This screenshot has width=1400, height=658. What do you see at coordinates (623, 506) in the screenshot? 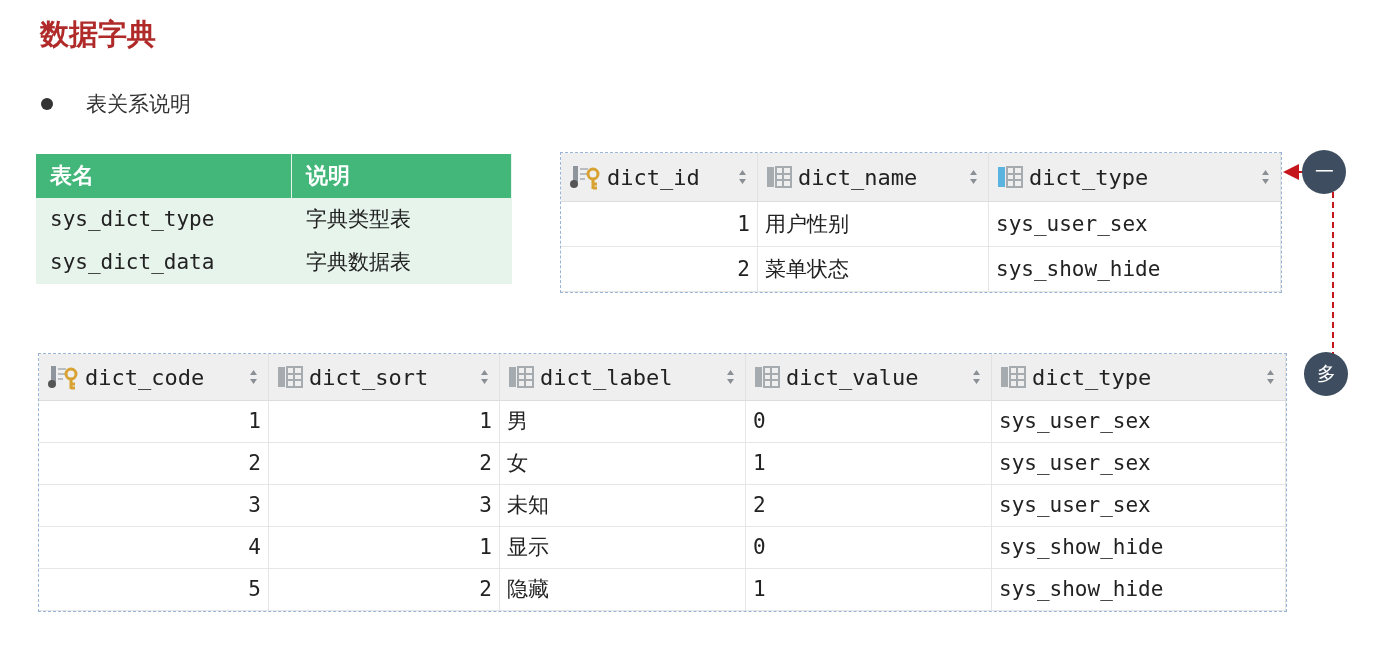
I see `table-cell: 未知` at bounding box center [623, 506].